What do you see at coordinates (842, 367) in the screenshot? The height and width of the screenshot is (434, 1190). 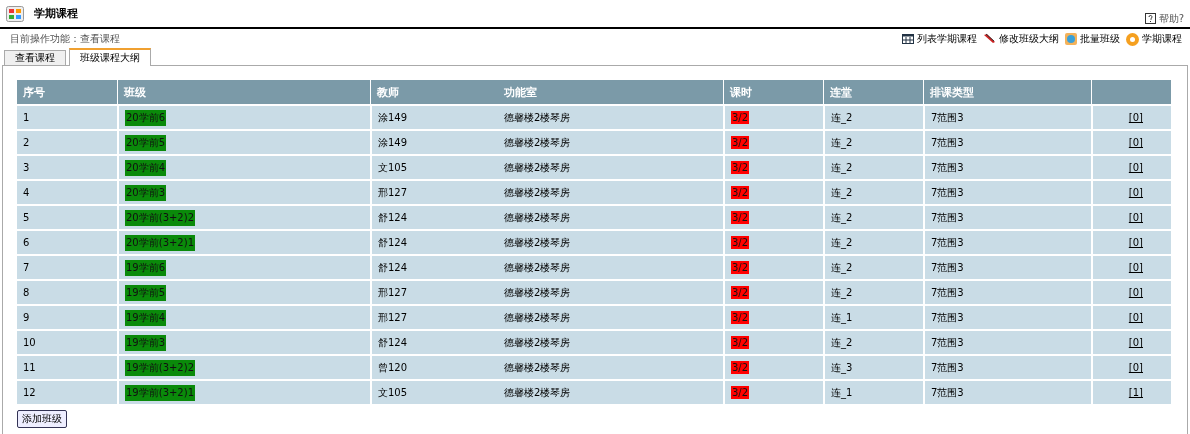 I see `table-cell: 连_3` at bounding box center [842, 367].